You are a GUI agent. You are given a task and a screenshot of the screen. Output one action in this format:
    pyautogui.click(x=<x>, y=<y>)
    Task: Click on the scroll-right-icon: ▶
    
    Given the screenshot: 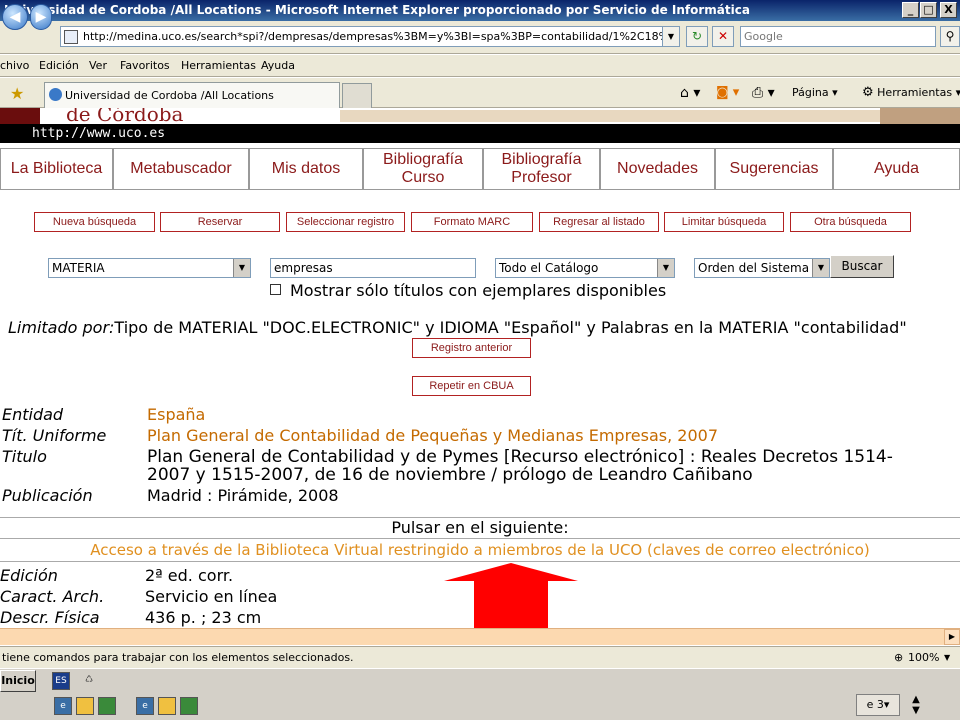 What is the action you would take?
    pyautogui.click(x=952, y=637)
    